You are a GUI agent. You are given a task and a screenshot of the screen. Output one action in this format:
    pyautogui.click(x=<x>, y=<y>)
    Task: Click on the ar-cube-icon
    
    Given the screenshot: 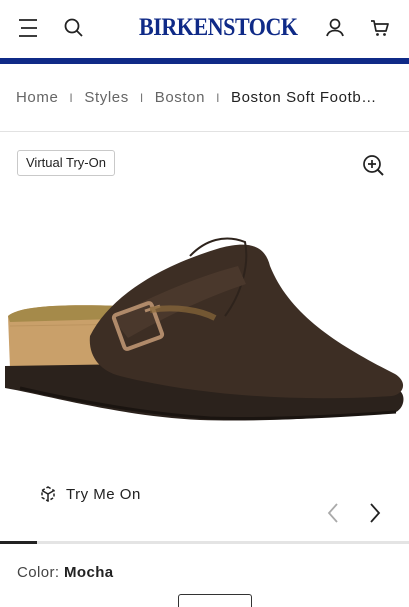 What is the action you would take?
    pyautogui.click(x=48, y=494)
    